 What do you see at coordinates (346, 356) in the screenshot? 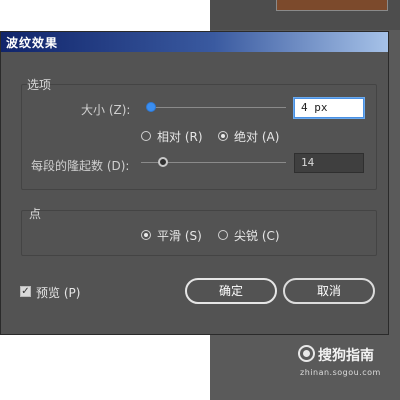
I see `watermark-text: 搜狗指南` at bounding box center [346, 356].